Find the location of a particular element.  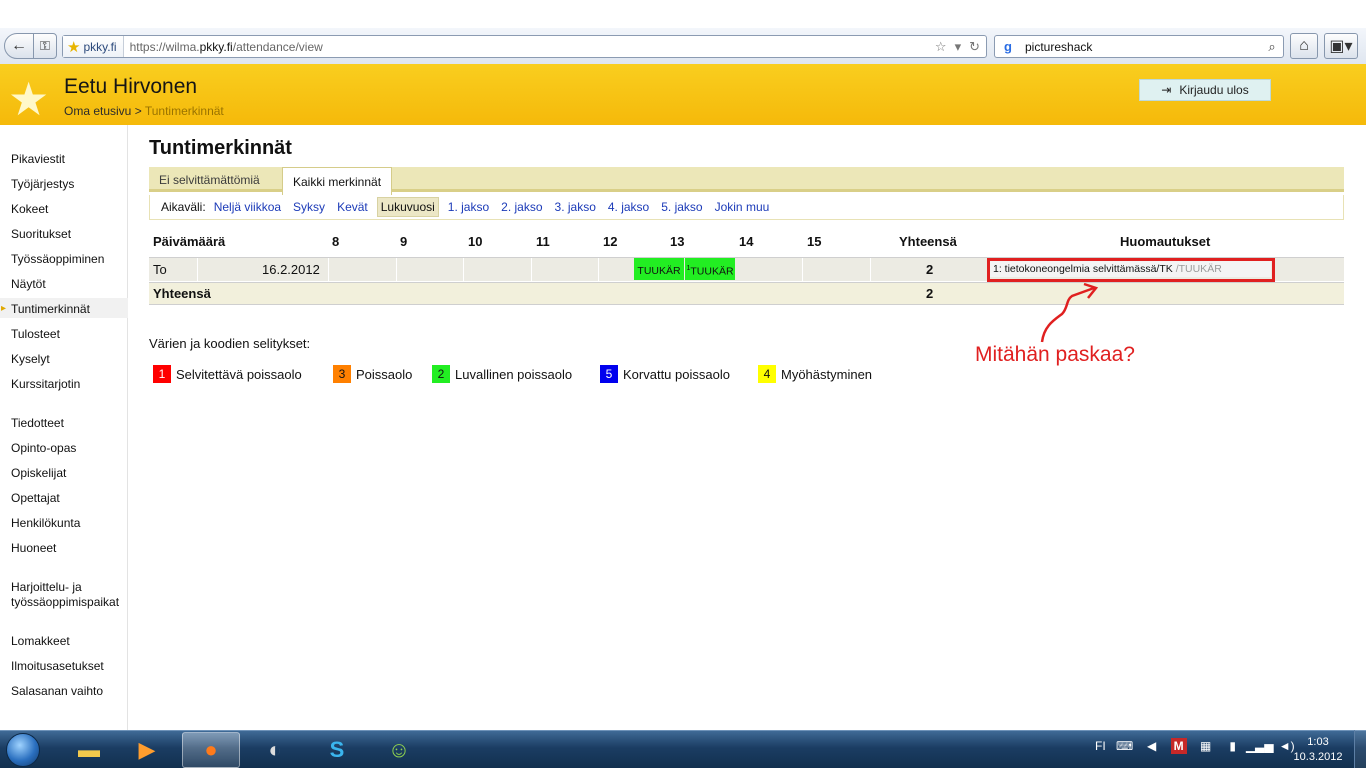

period-5: 5. jakso is located at coordinates (681, 207).